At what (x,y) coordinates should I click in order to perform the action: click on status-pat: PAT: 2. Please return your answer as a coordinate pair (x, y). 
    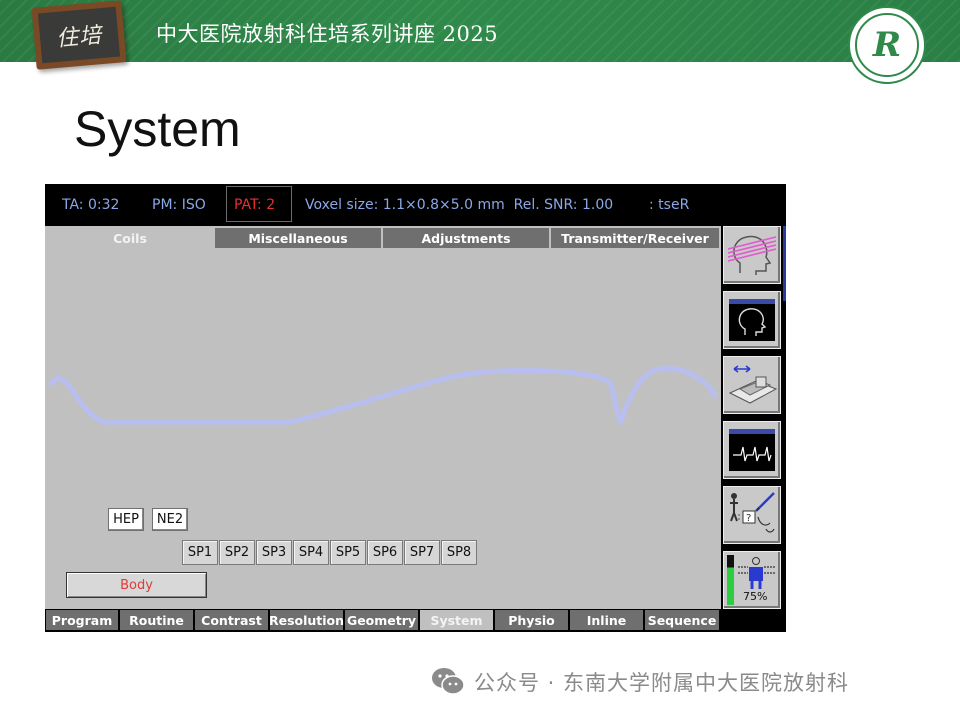
    Looking at the image, I should click on (255, 205).